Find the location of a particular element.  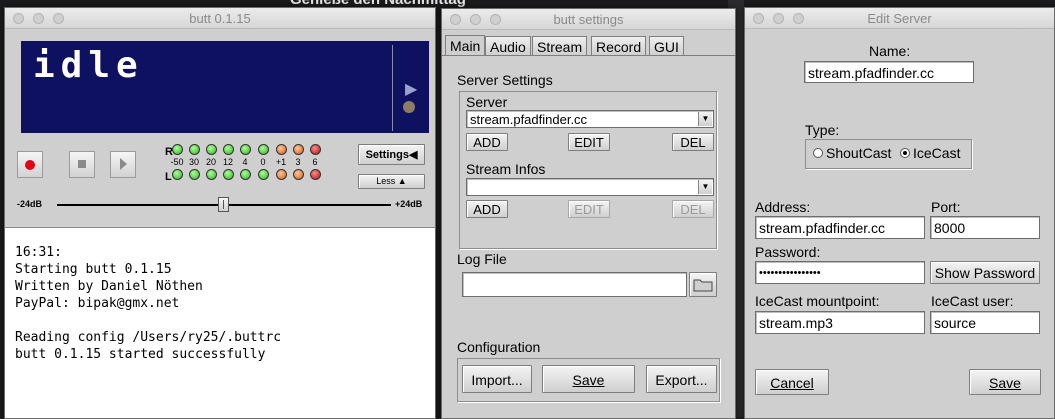

gain-min-label: -24dB is located at coordinates (30, 204).